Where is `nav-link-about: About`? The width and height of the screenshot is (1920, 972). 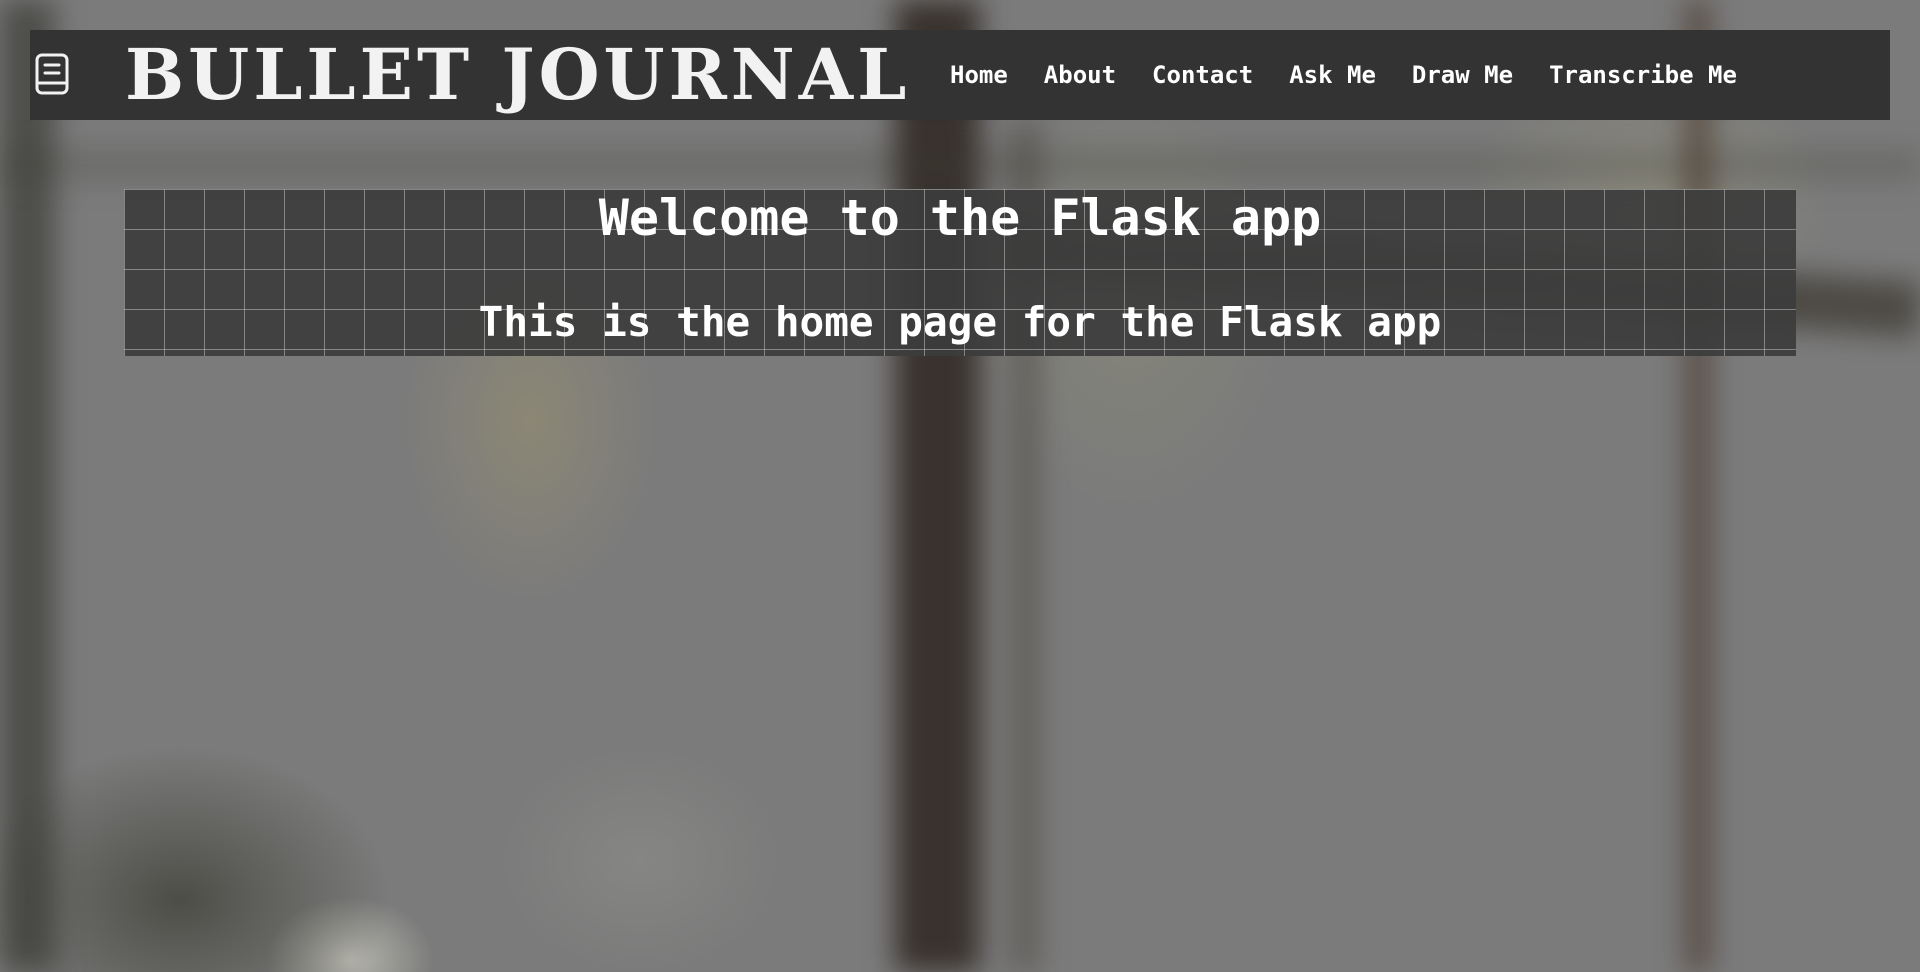 nav-link-about: About is located at coordinates (1080, 75).